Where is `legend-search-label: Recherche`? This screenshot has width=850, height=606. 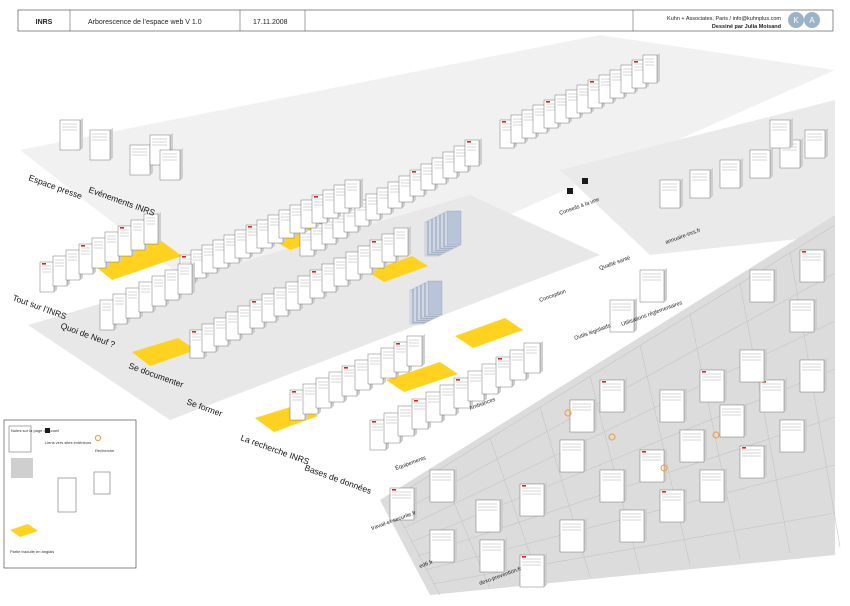 legend-search-label: Recherche is located at coordinates (105, 450).